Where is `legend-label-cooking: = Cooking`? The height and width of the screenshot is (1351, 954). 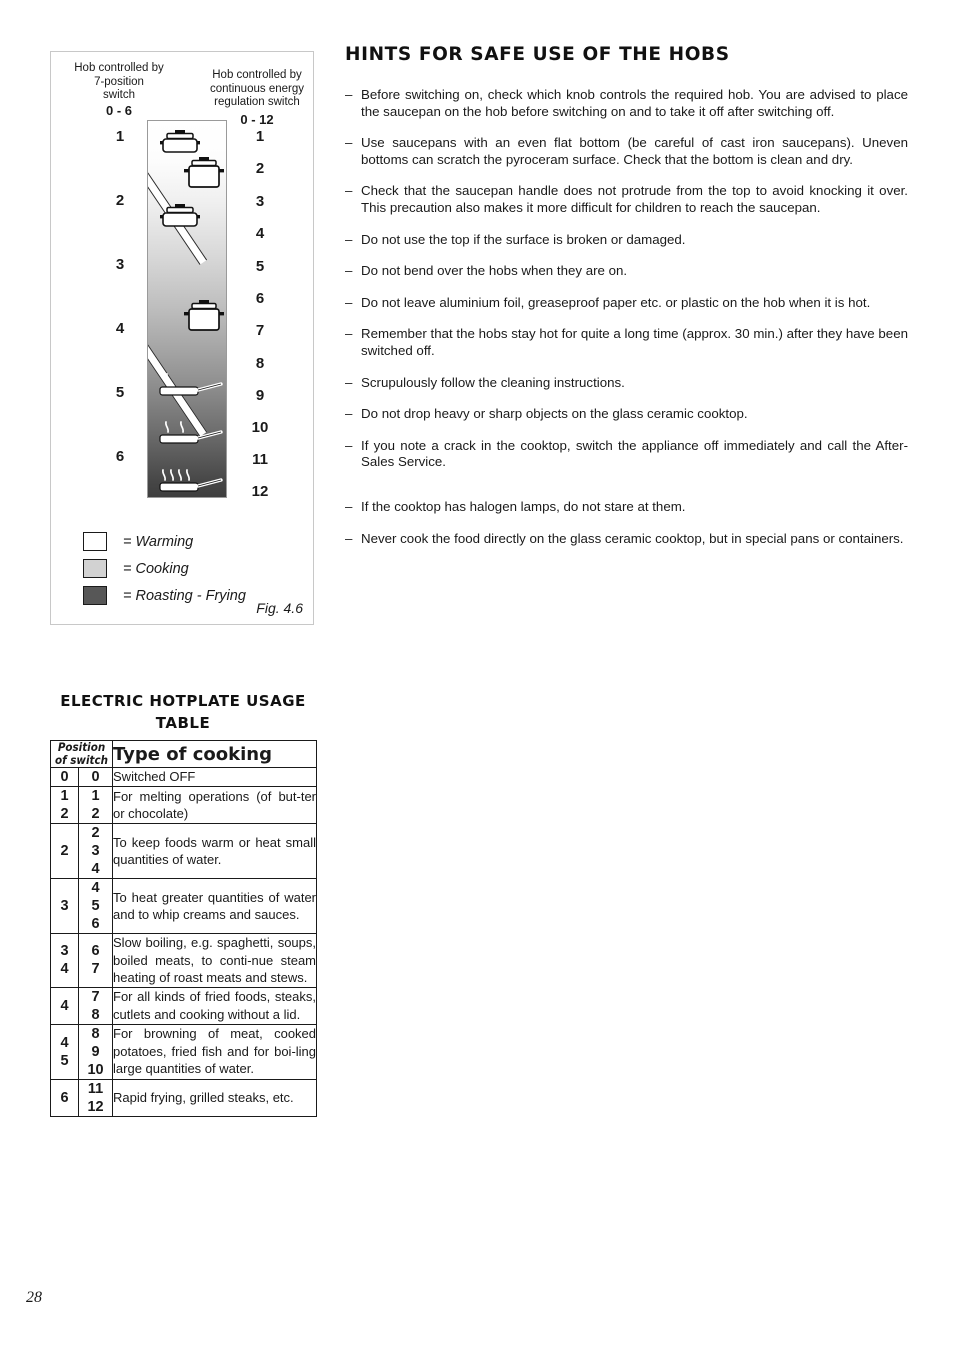
legend-label-cooking: = Cooking is located at coordinates (156, 568).